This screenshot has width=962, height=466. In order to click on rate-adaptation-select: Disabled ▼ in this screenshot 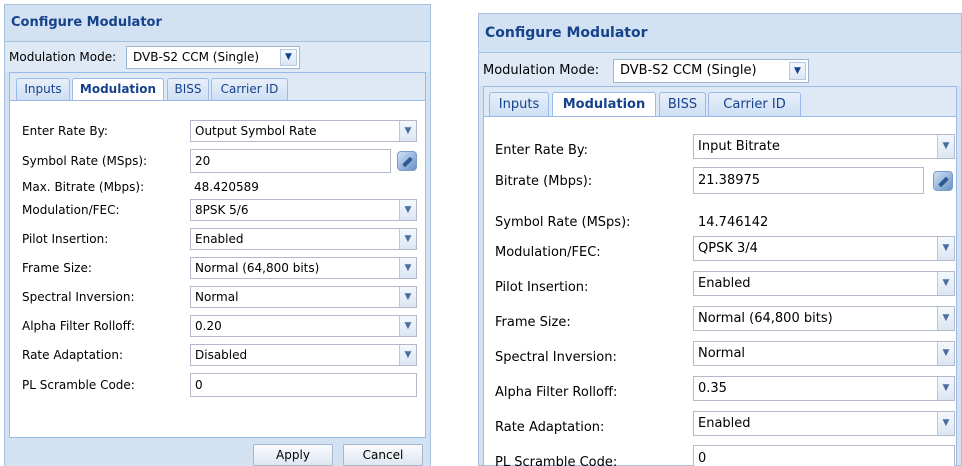, I will do `click(303, 355)`.